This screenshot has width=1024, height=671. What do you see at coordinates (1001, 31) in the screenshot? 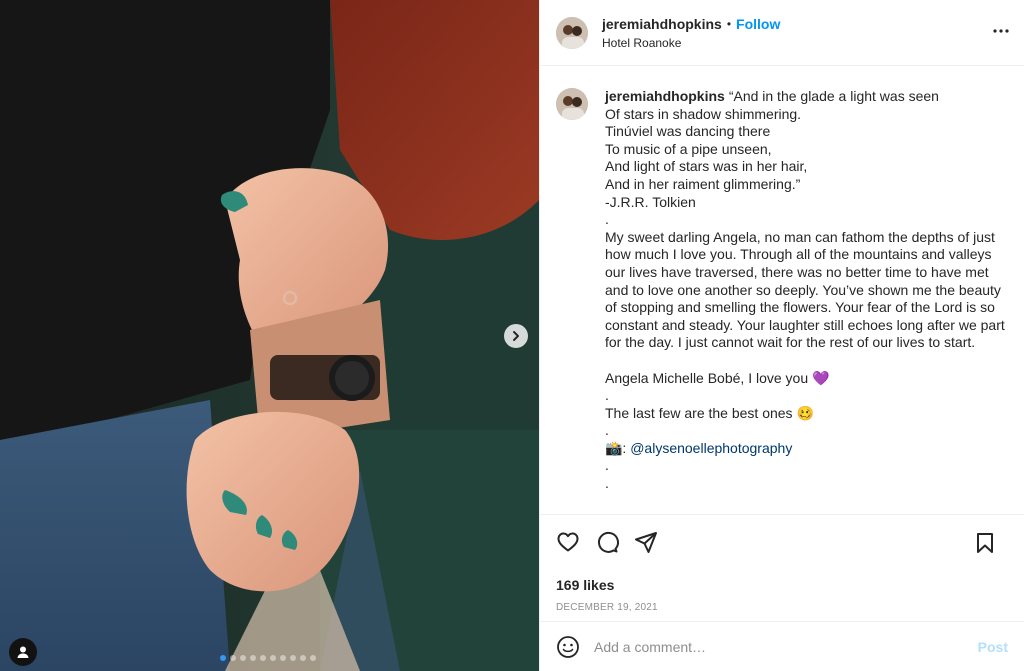
I see `more-horizontal-icon` at bounding box center [1001, 31].